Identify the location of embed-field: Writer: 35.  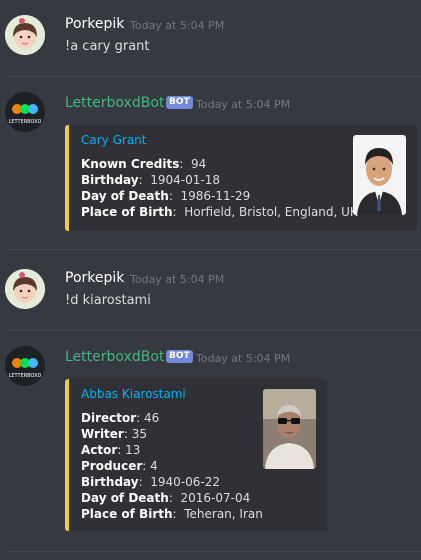
(114, 434).